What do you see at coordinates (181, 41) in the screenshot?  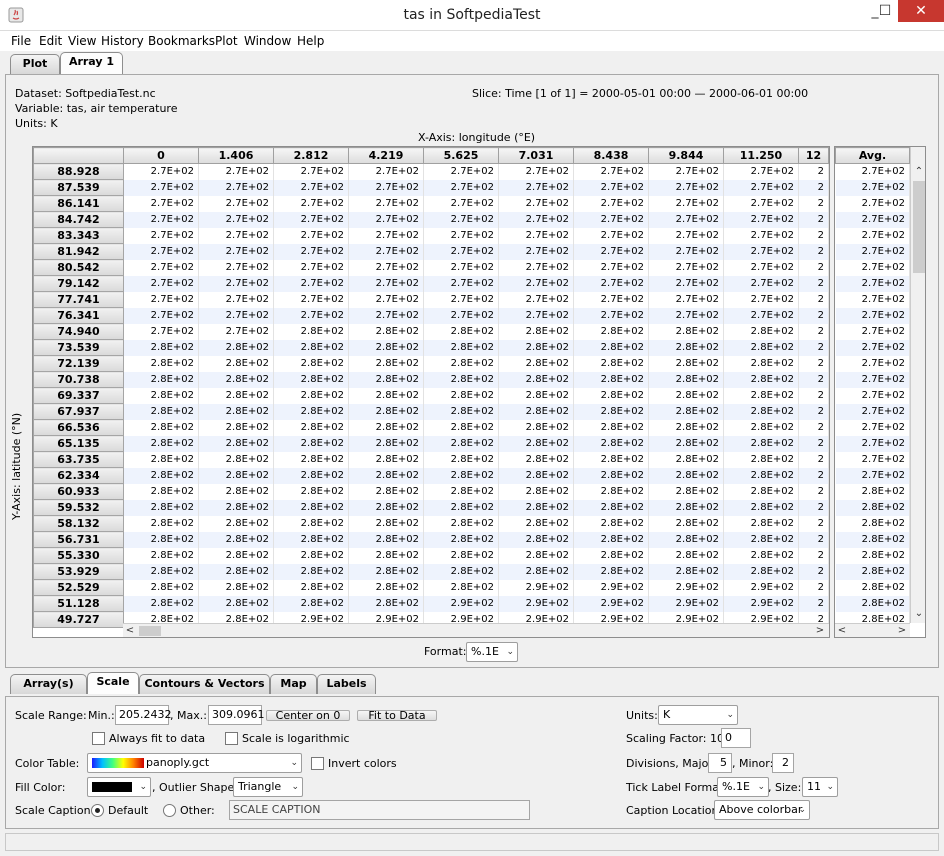 I see `menu-bookmarks: Bookmarks` at bounding box center [181, 41].